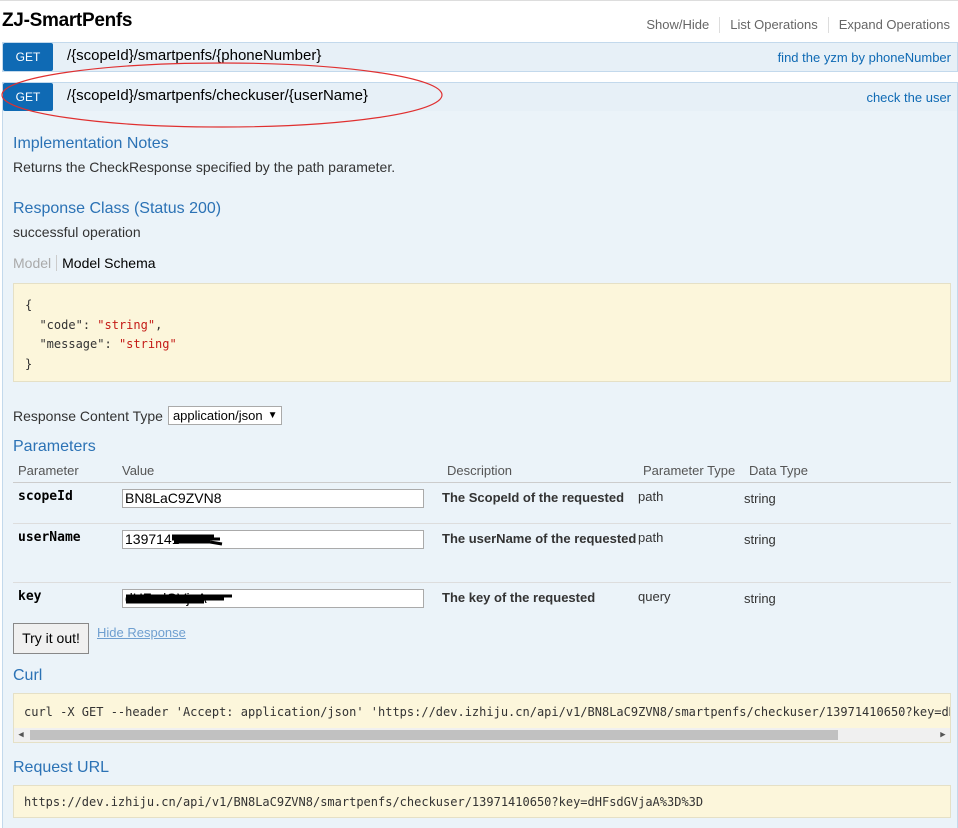 This screenshot has width=958, height=828. Describe the element at coordinates (65, 553) in the screenshot. I see `param-name: userName` at that location.